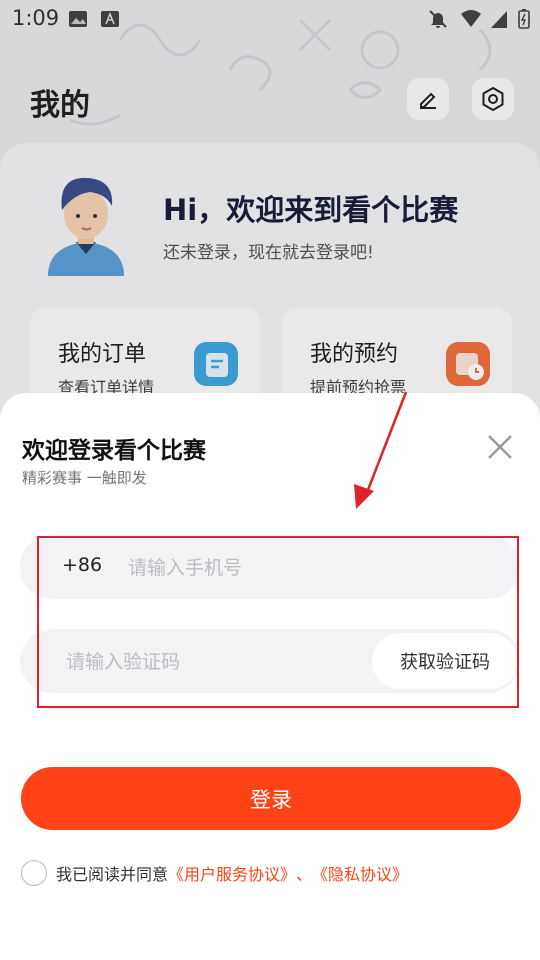  I want to click on privacy-policy-link: 《隐私协议》, so click(360, 873).